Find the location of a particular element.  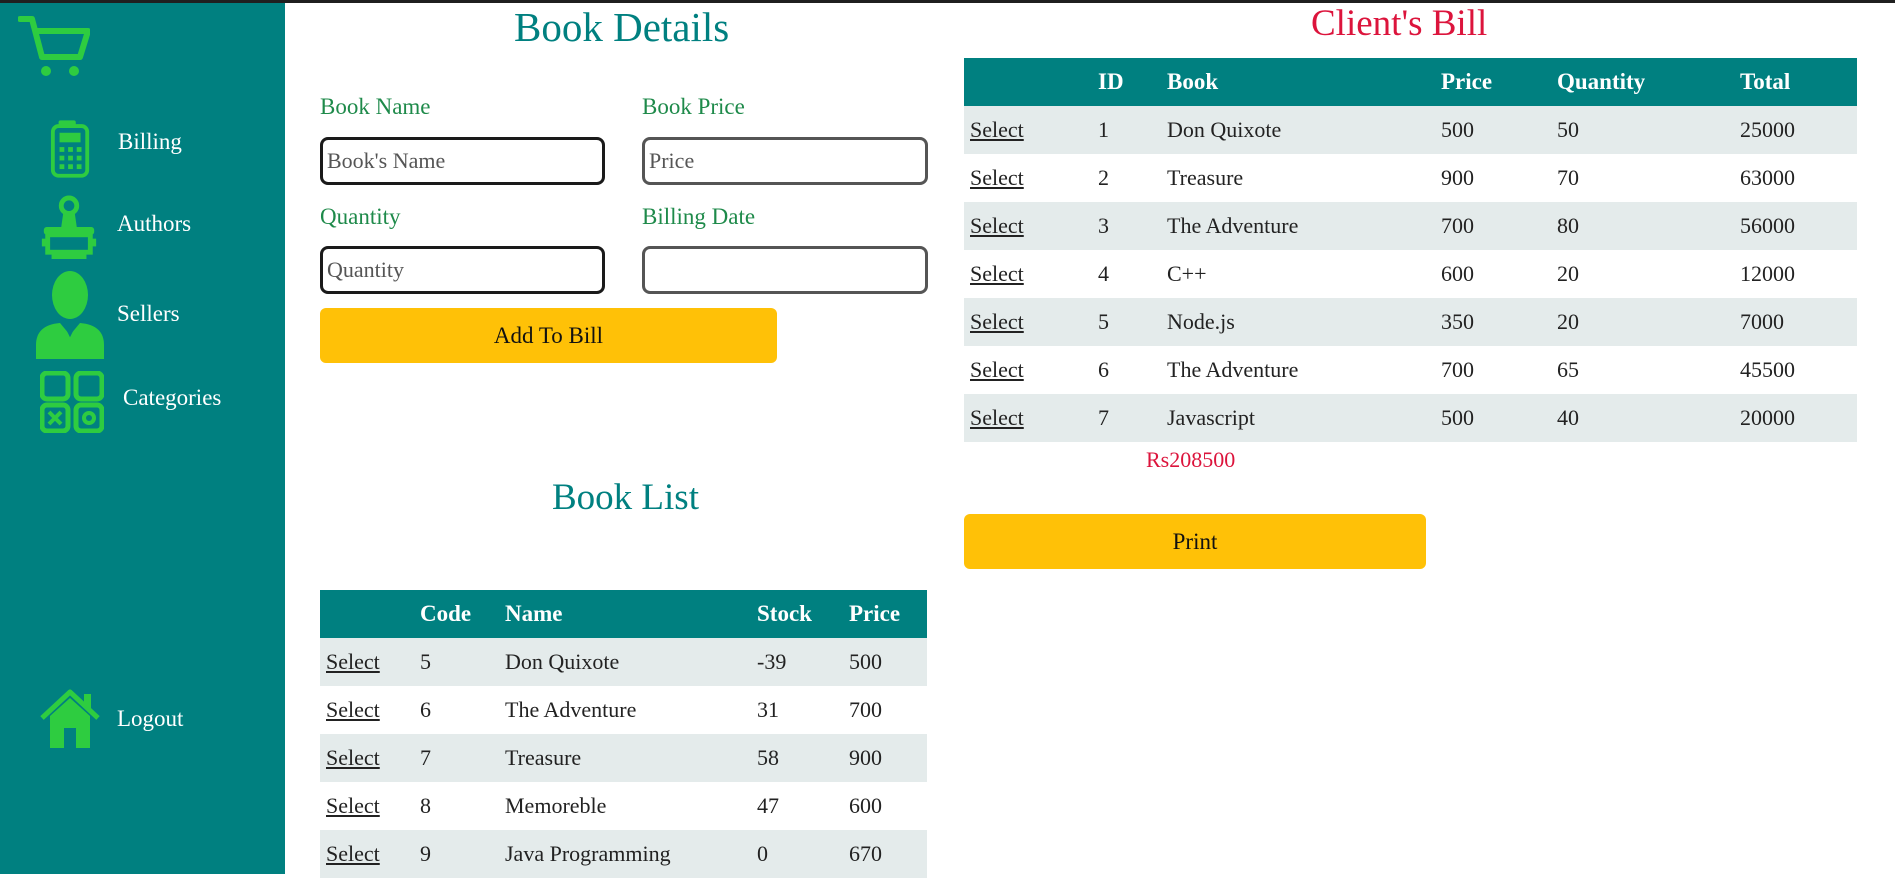

sidebar-item-label: Sellers is located at coordinates (148, 313).